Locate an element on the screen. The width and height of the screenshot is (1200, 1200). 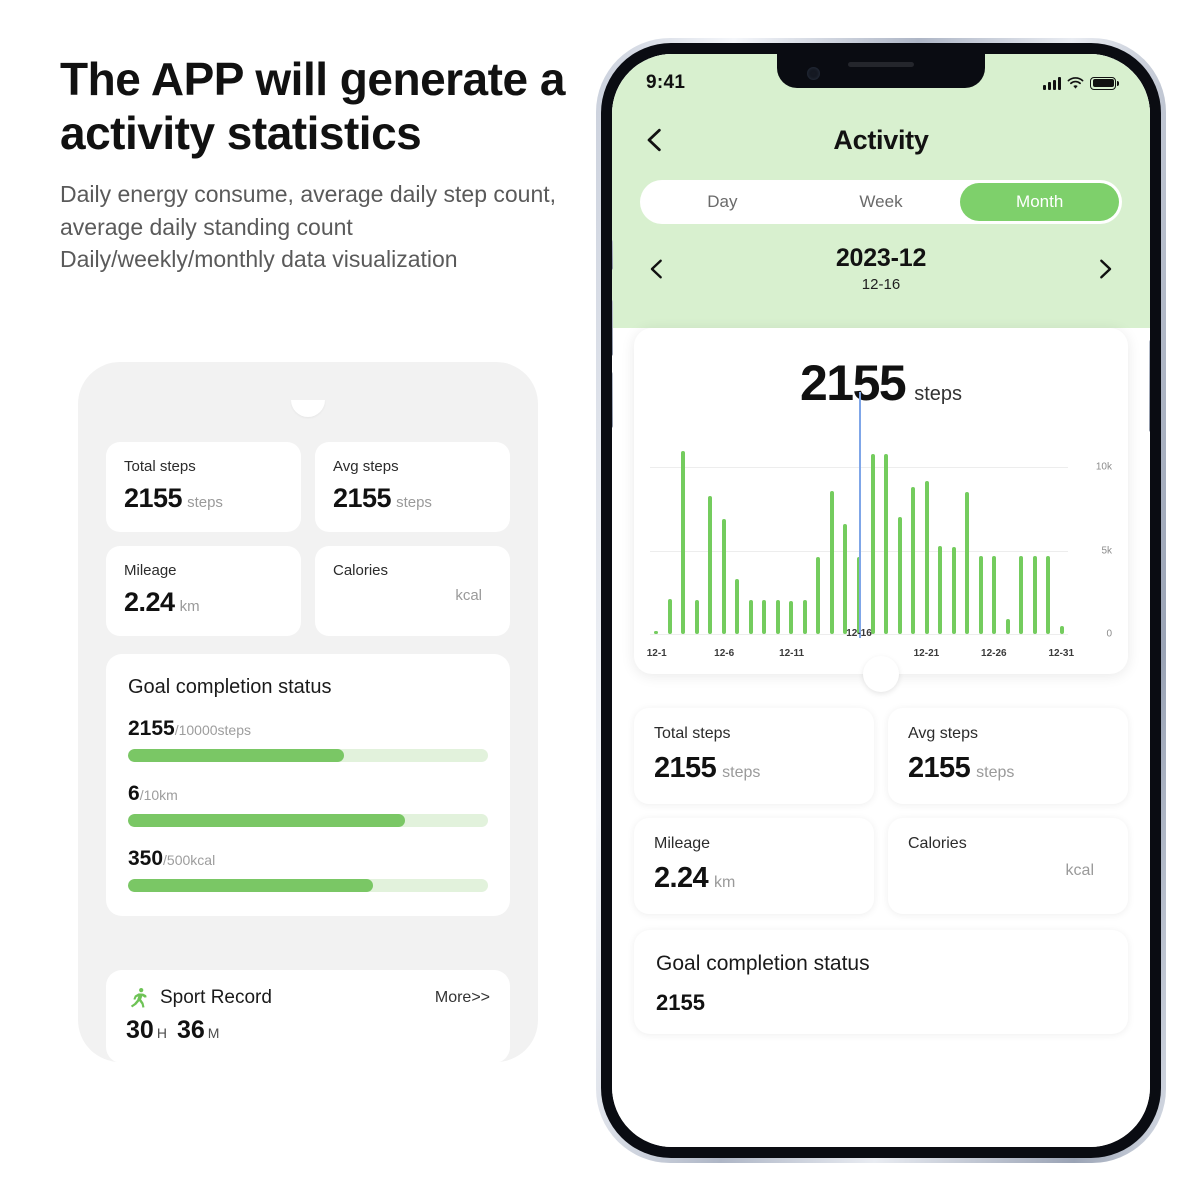
steps-chart-card: 2155 steps 0 5k 10k 12-1 12-6 12-11 12-16 12 is located at coordinates (881, 510).